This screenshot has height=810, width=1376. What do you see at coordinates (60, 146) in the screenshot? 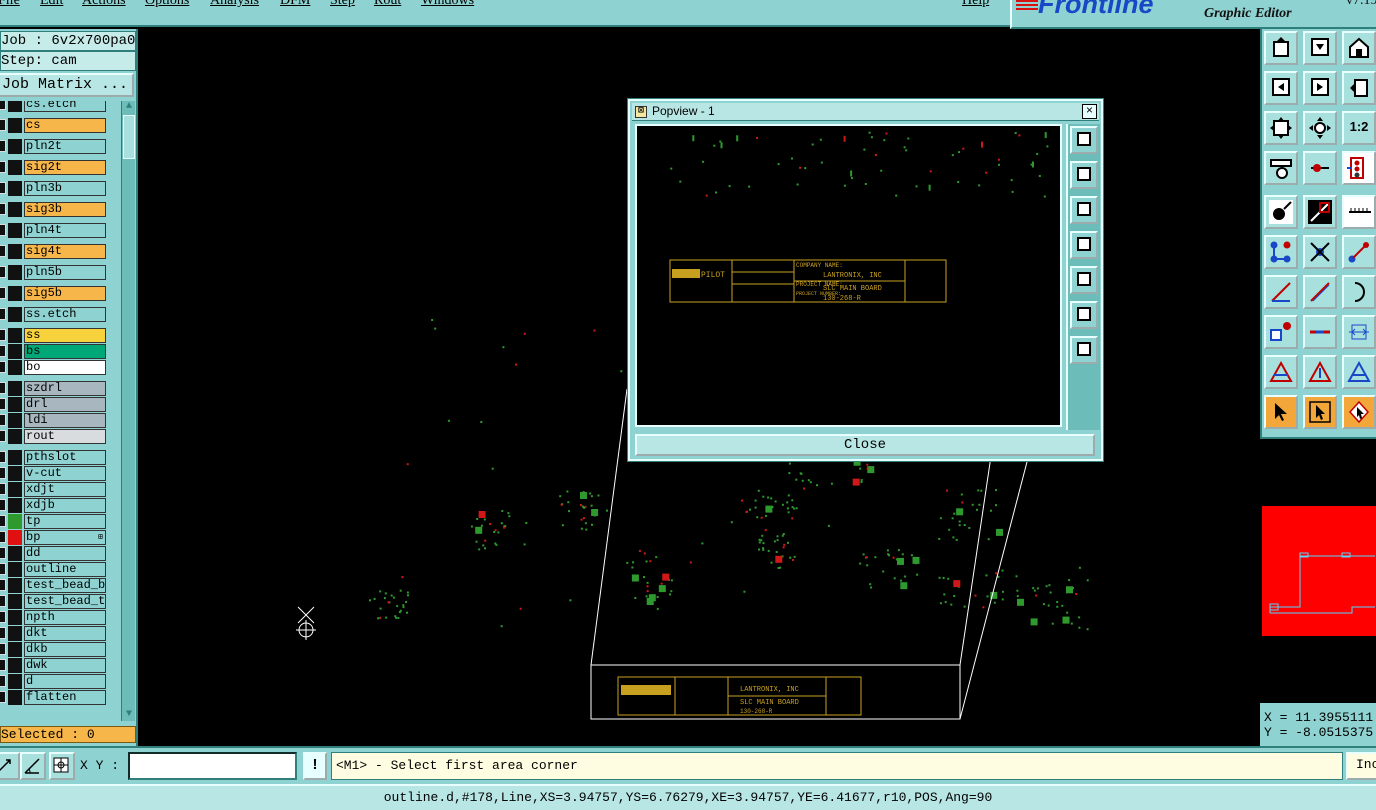
I see `layer-row: pln2t` at bounding box center [60, 146].